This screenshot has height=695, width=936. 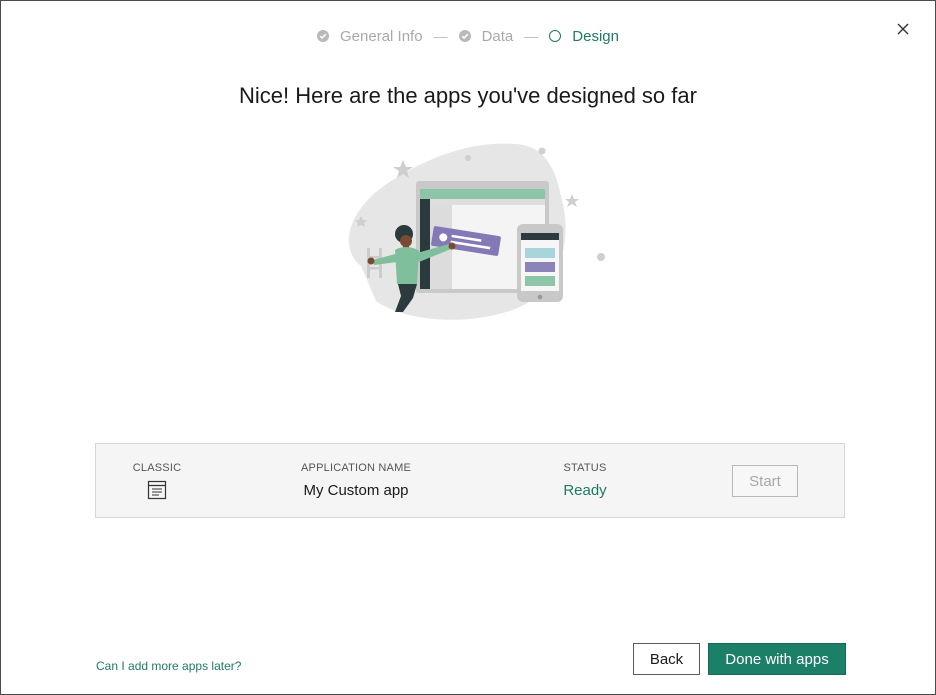 I want to click on wizard-stepper: General Info — Data — Design, so click(x=468, y=36).